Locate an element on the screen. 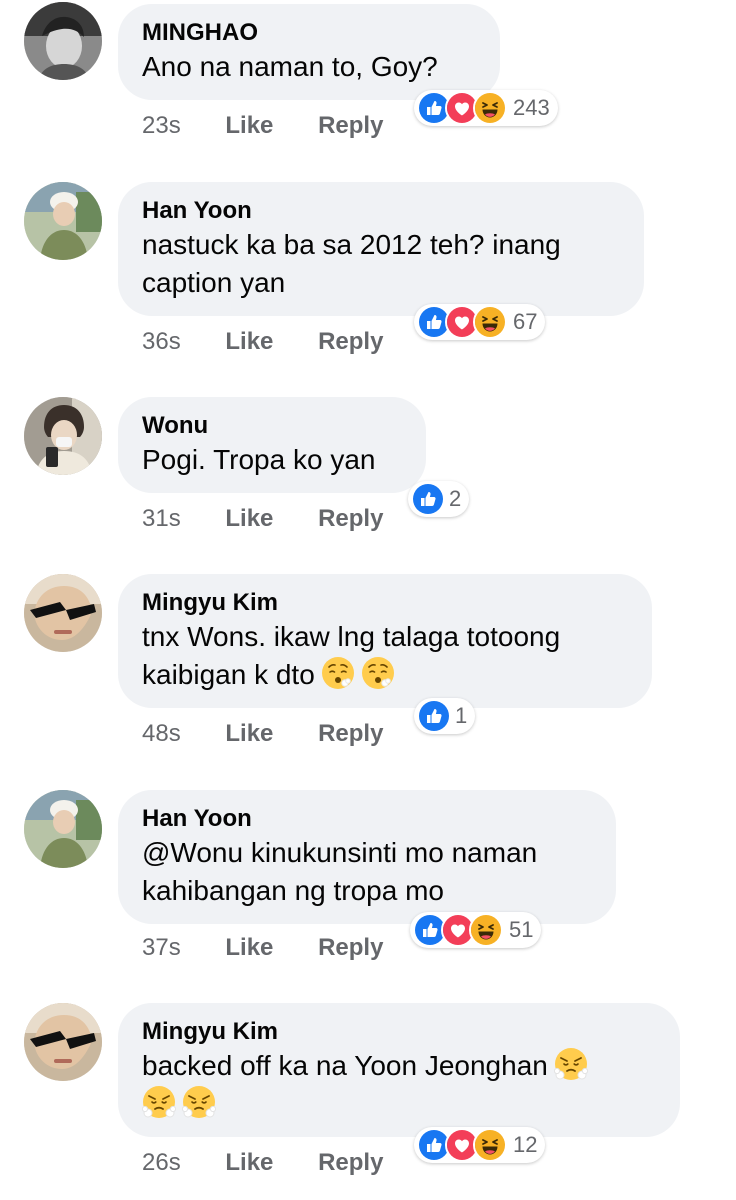 This screenshot has height=1200, width=736. timestamp: 36s is located at coordinates (161, 342).